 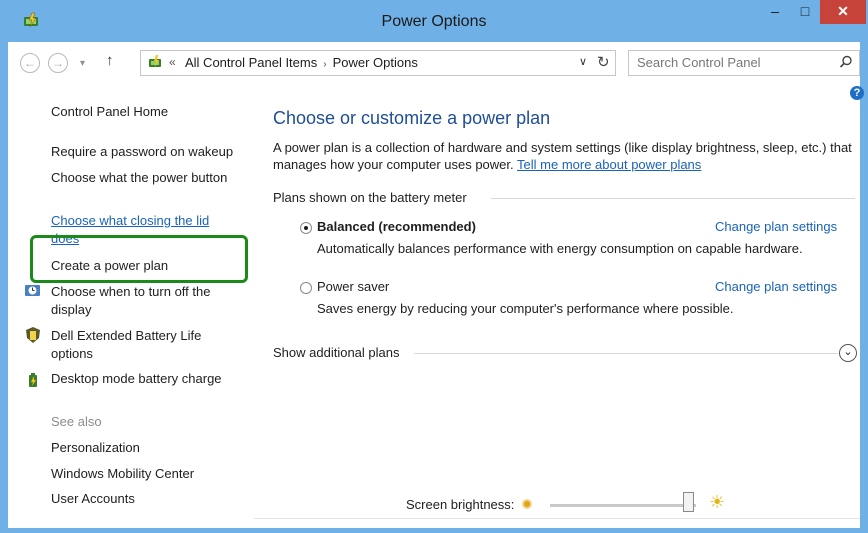 I want to click on see-also-label: See also, so click(x=76, y=421).